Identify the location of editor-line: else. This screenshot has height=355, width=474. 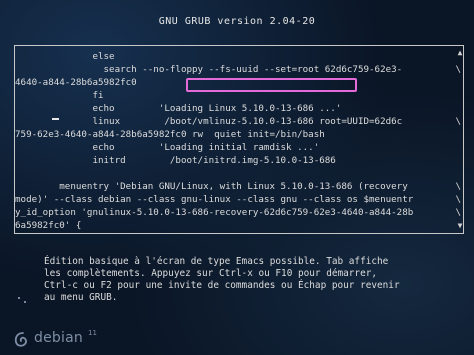
(64, 56).